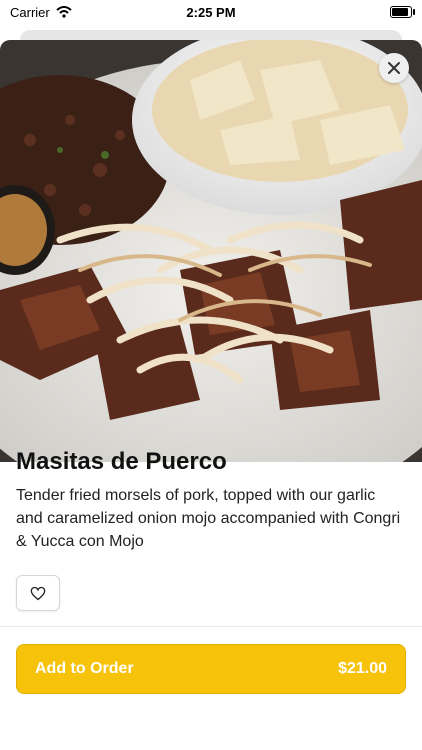 The width and height of the screenshot is (422, 750). Describe the element at coordinates (211, 669) in the screenshot. I see `add-to-order-button: Add to Order $21.00` at that location.